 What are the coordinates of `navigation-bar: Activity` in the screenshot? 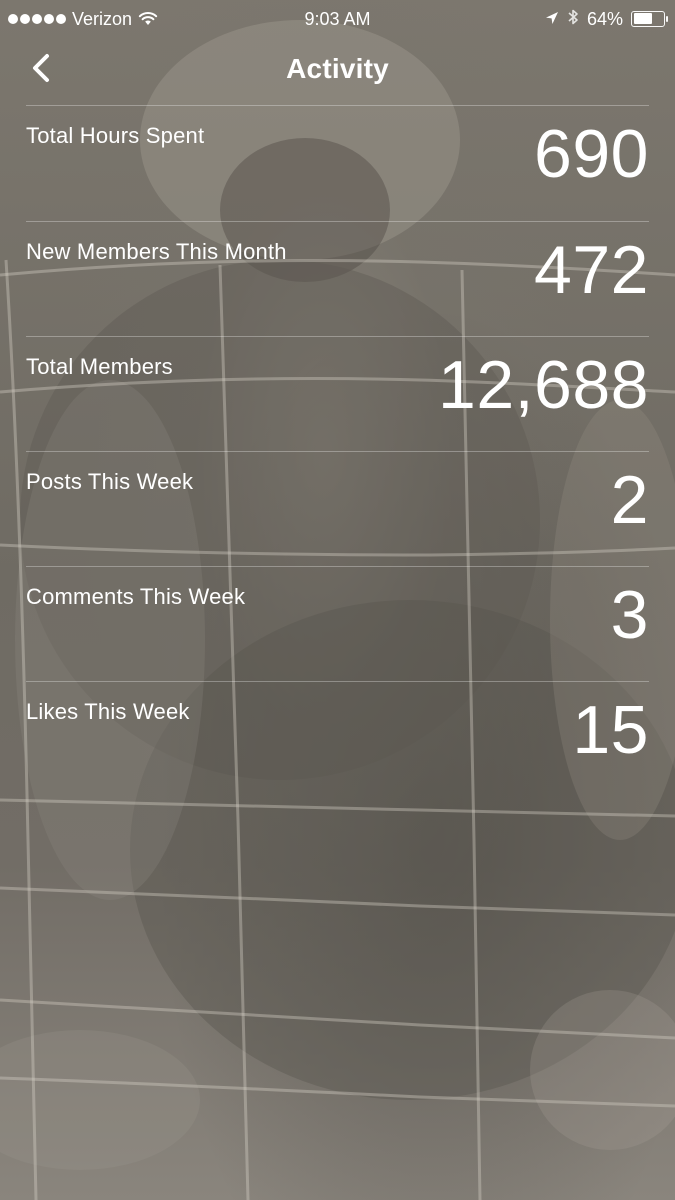 It's located at (337, 71).